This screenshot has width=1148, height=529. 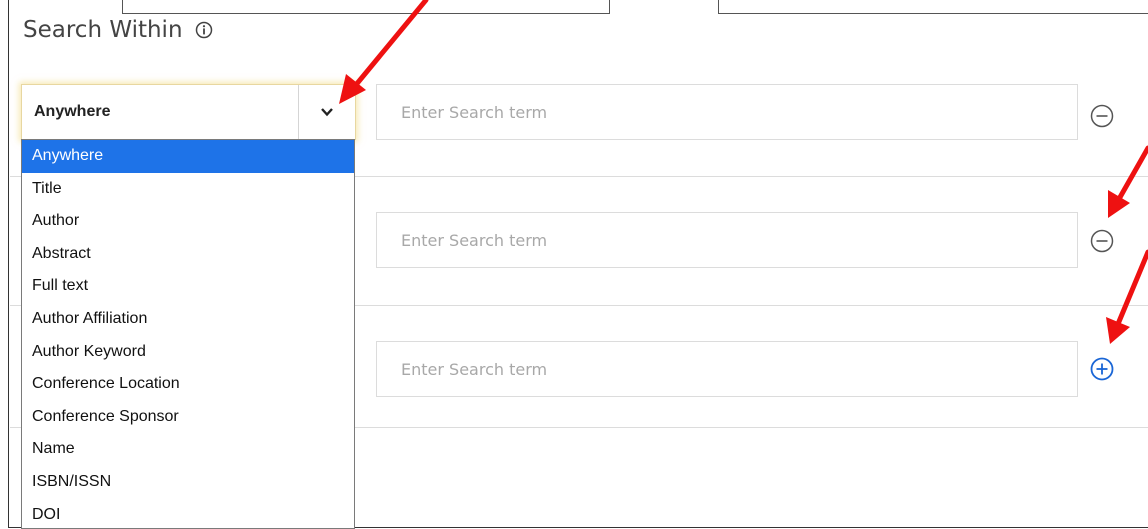 I want to click on top-input-right, so click(x=933, y=7).